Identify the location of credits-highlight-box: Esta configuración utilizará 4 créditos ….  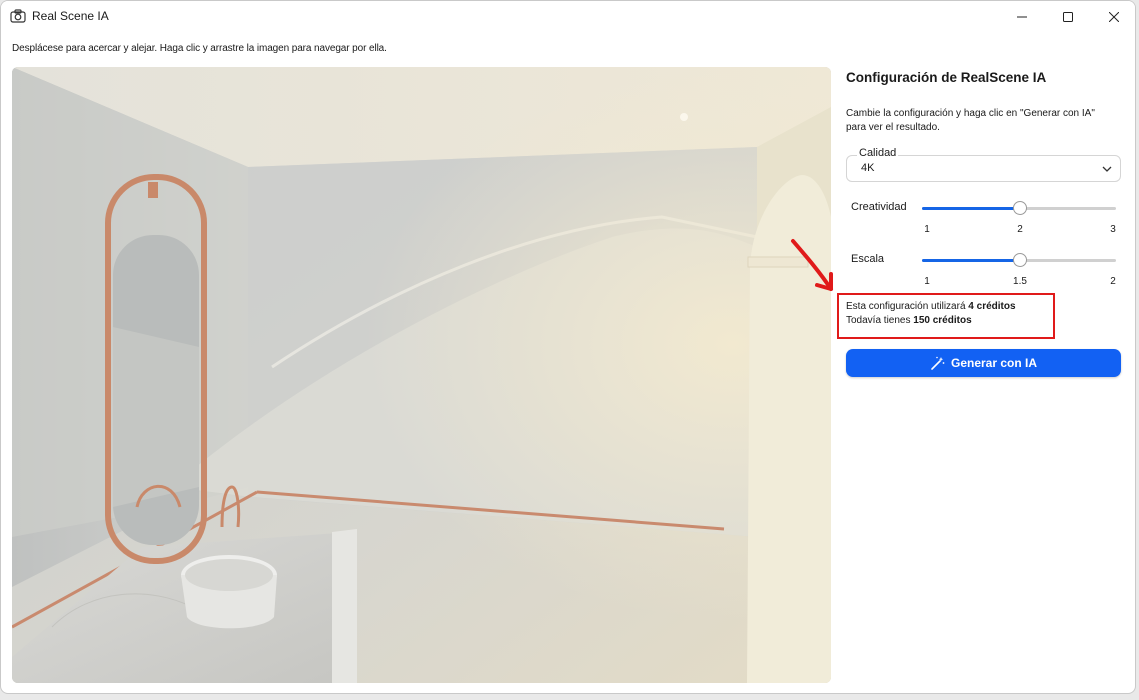
(946, 316).